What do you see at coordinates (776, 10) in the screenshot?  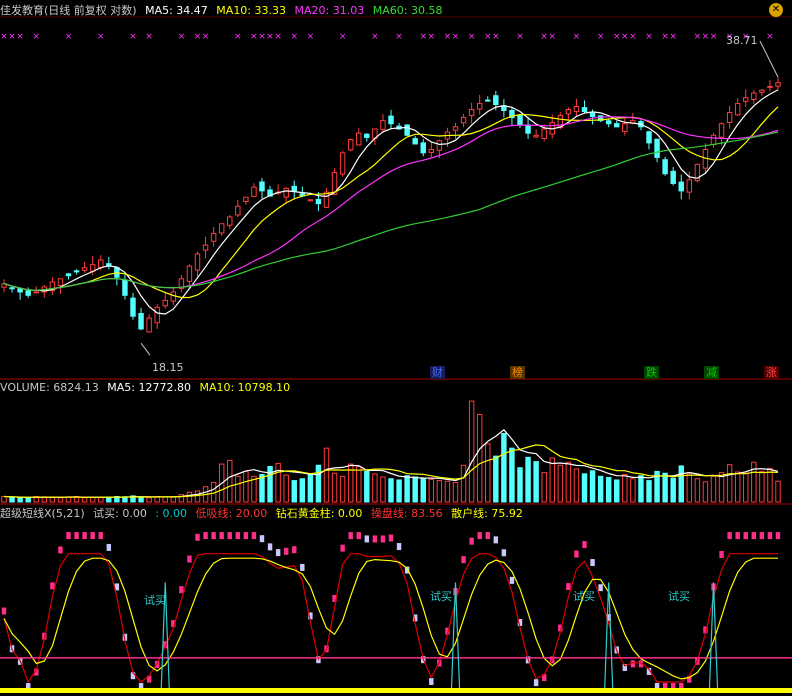 I see `close-icon: ✕` at bounding box center [776, 10].